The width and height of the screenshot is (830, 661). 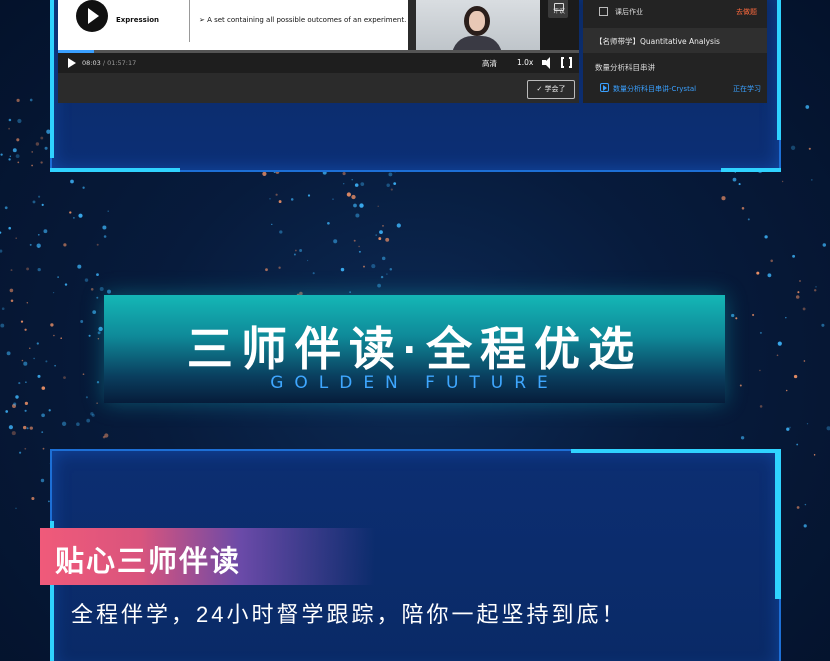 What do you see at coordinates (119, 63) in the screenshot?
I see `duration: / 01:57:17` at bounding box center [119, 63].